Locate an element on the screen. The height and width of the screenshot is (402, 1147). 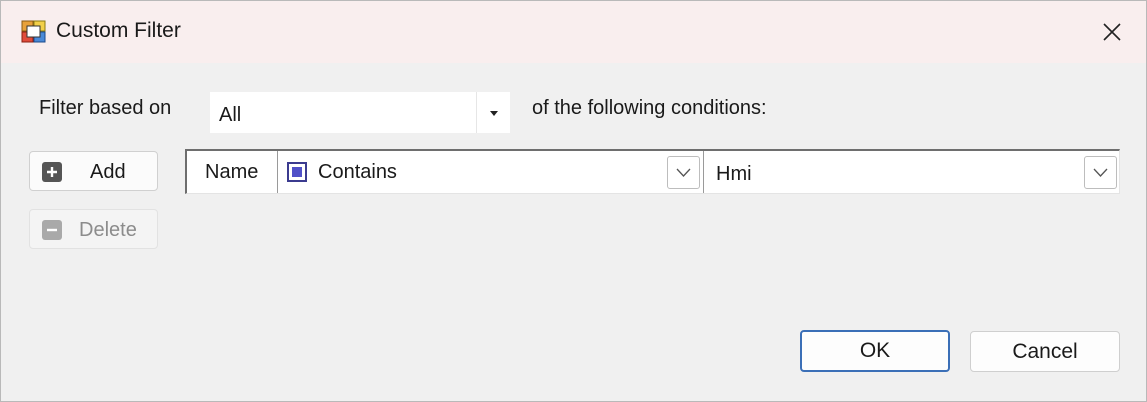
add-button-label: Add is located at coordinates (108, 172).